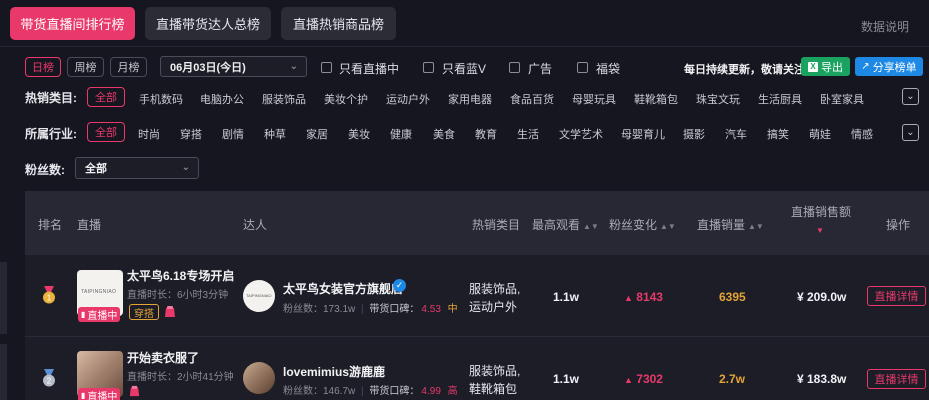 The width and height of the screenshot is (929, 400). I want to click on tab-talent-ranking: 直播带货达人总榜, so click(208, 23).